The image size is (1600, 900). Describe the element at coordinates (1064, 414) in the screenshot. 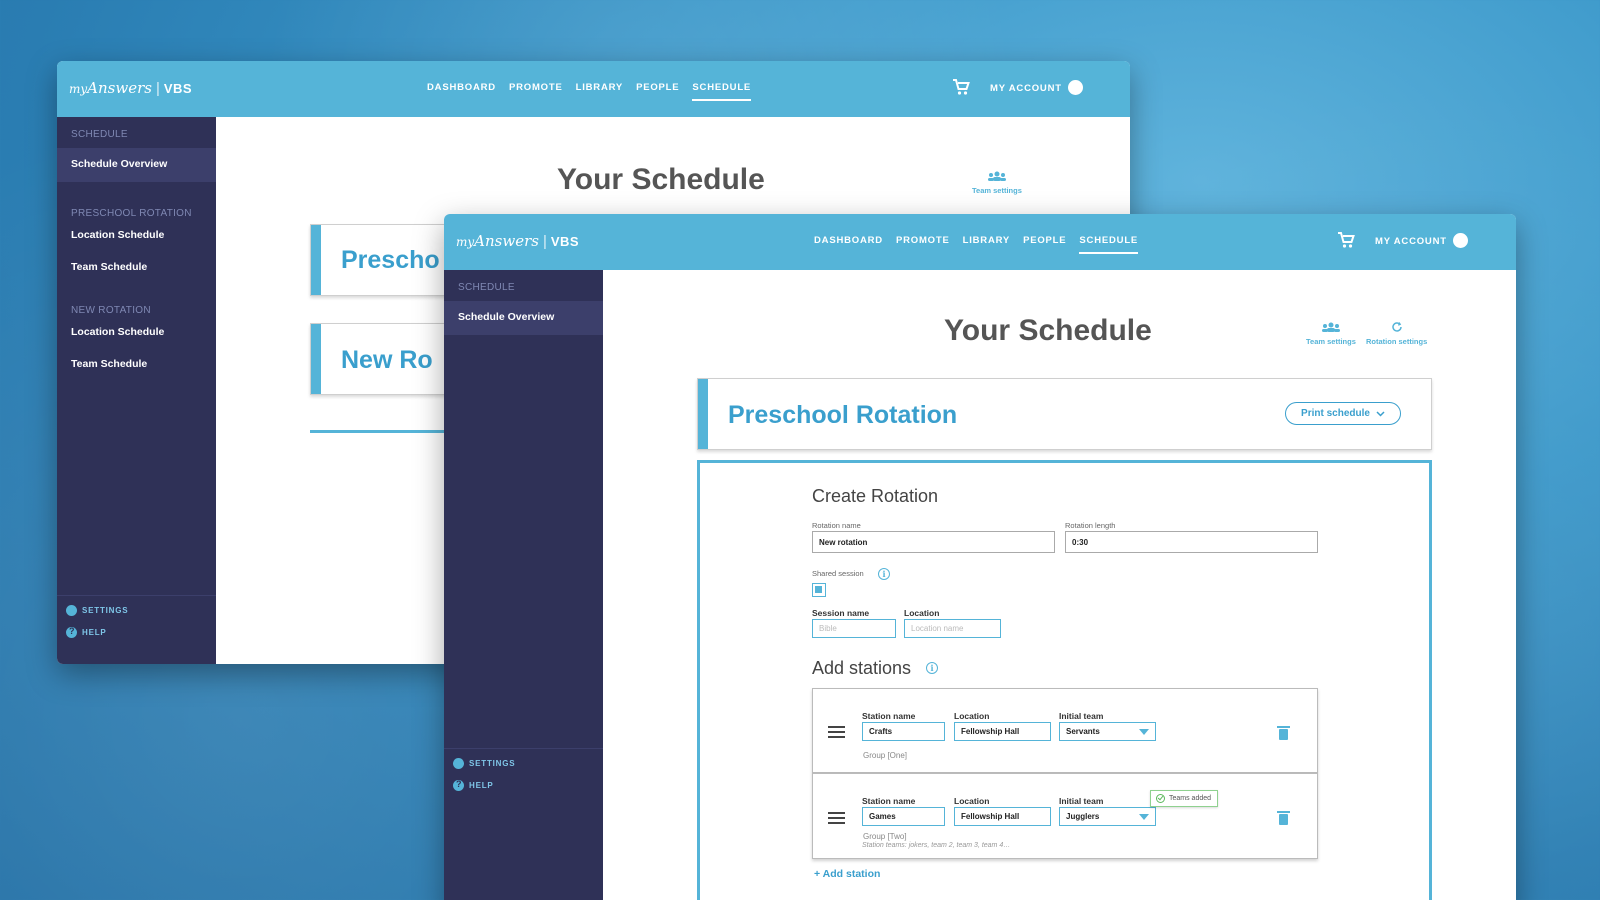

I see `rotation-header-card: Preschool Rotation Print schedule` at that location.